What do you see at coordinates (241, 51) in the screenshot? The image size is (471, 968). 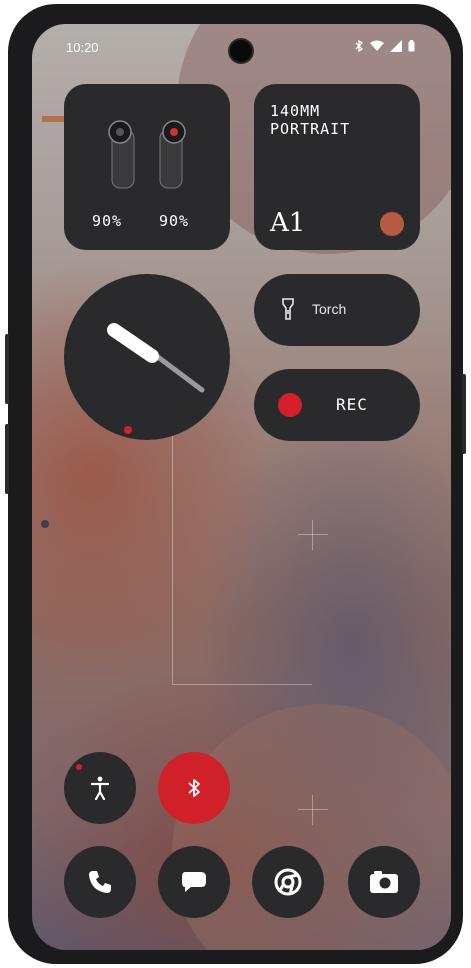 I see `front-camera` at bounding box center [241, 51].